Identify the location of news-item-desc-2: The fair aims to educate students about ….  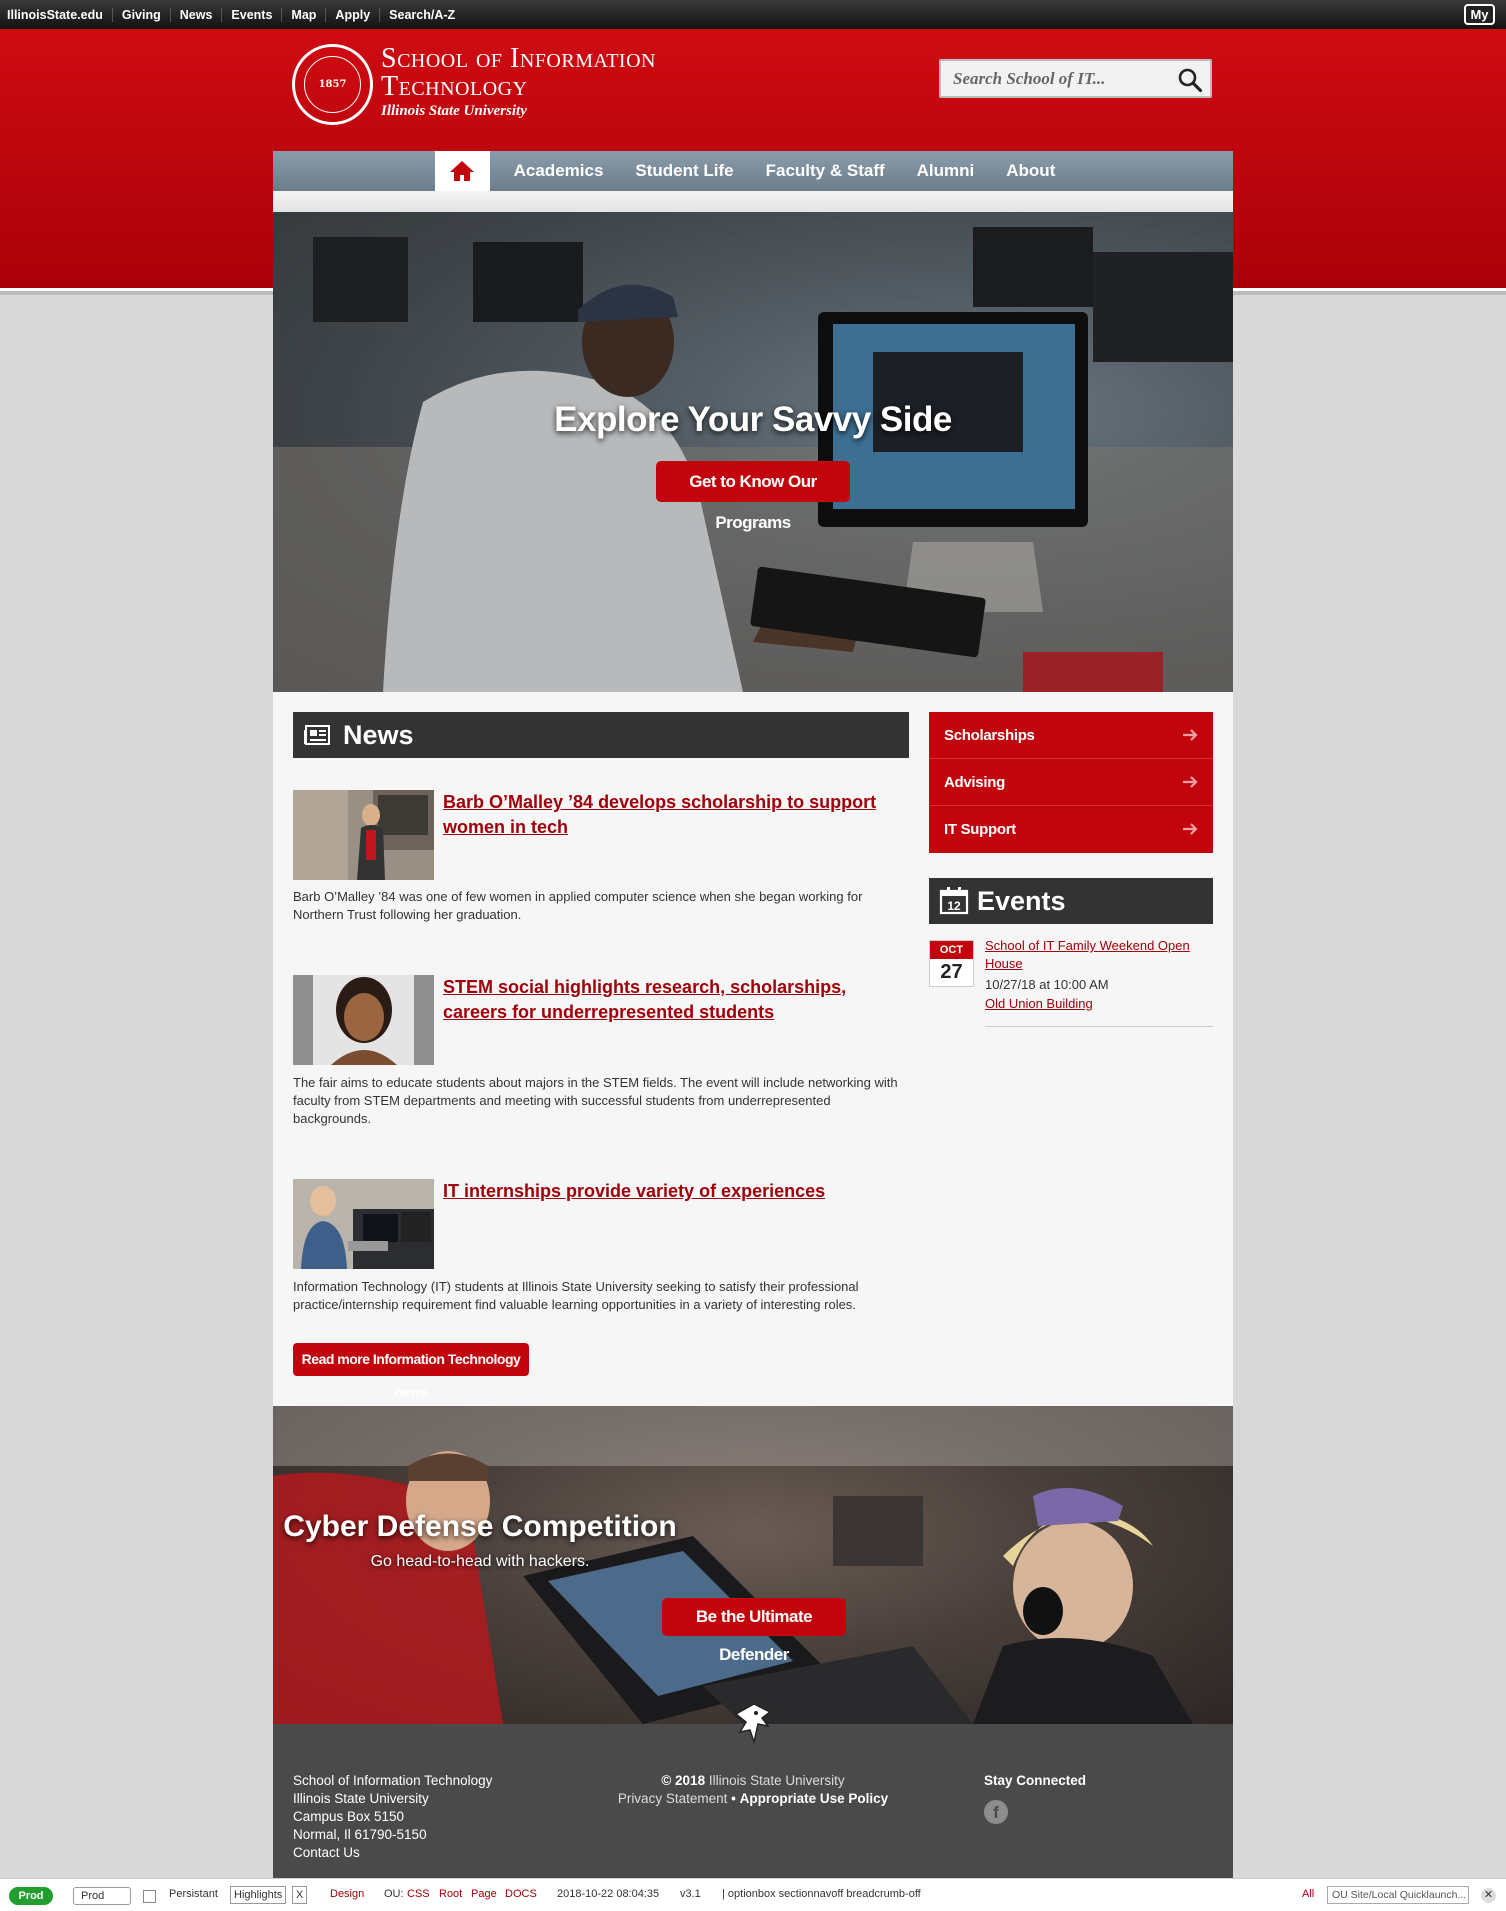
(595, 1100).